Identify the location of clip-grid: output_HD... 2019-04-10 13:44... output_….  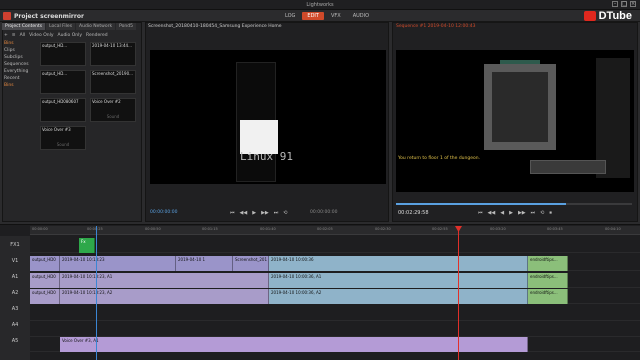
(90, 96).